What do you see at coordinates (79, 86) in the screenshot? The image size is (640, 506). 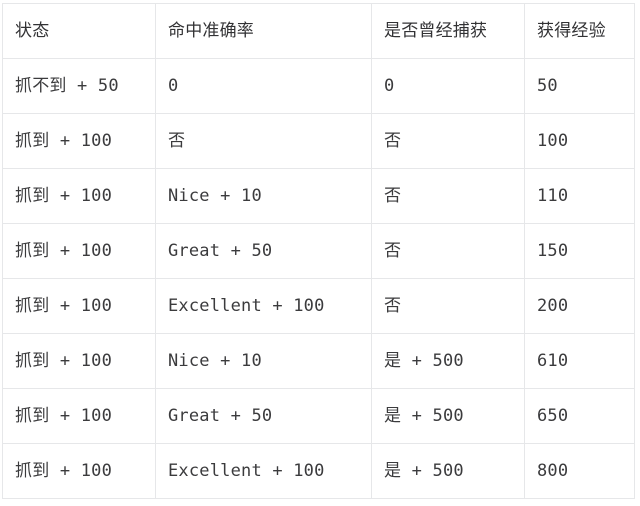 I see `cell-status: 抓不到 + 50` at bounding box center [79, 86].